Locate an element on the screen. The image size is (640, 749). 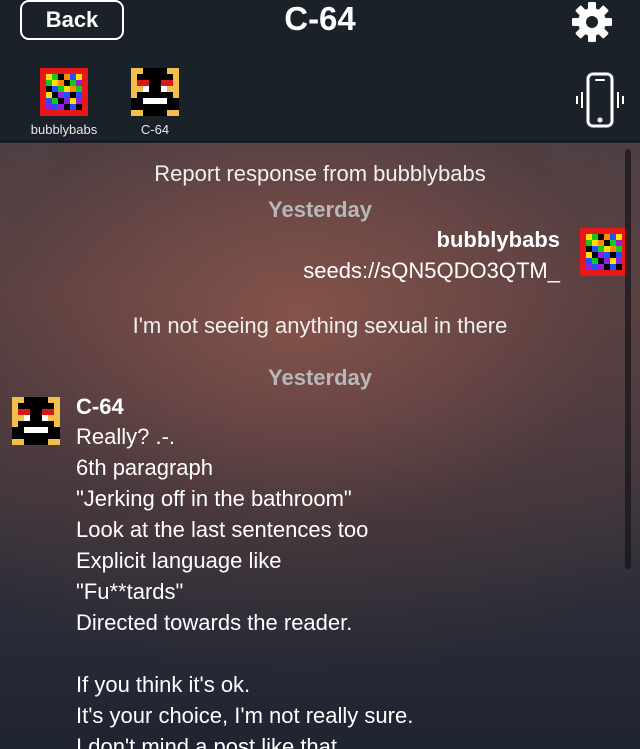
outgoing-message: bubblybabs seeds://sQN5QDO3QTM_ is located at coordinates (431, 256).